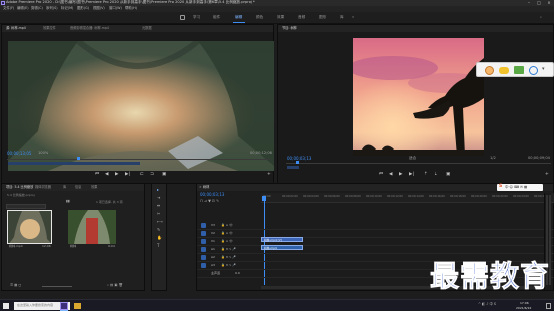 Image resolution: width=554 pixels, height=311 pixels. Describe the element at coordinates (322, 17) in the screenshot. I see `workspace-graphics: 图形` at that location.